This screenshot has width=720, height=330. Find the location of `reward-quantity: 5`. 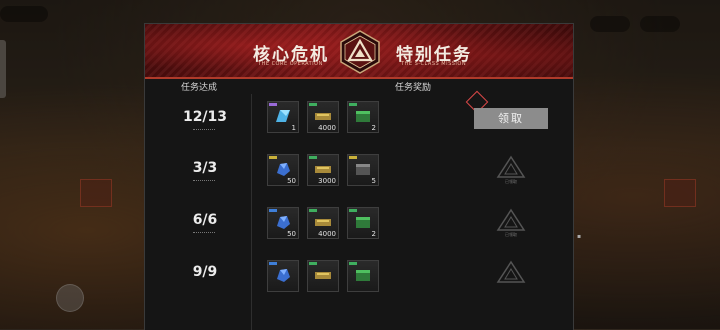

reward-quantity: 5 is located at coordinates (373, 181).